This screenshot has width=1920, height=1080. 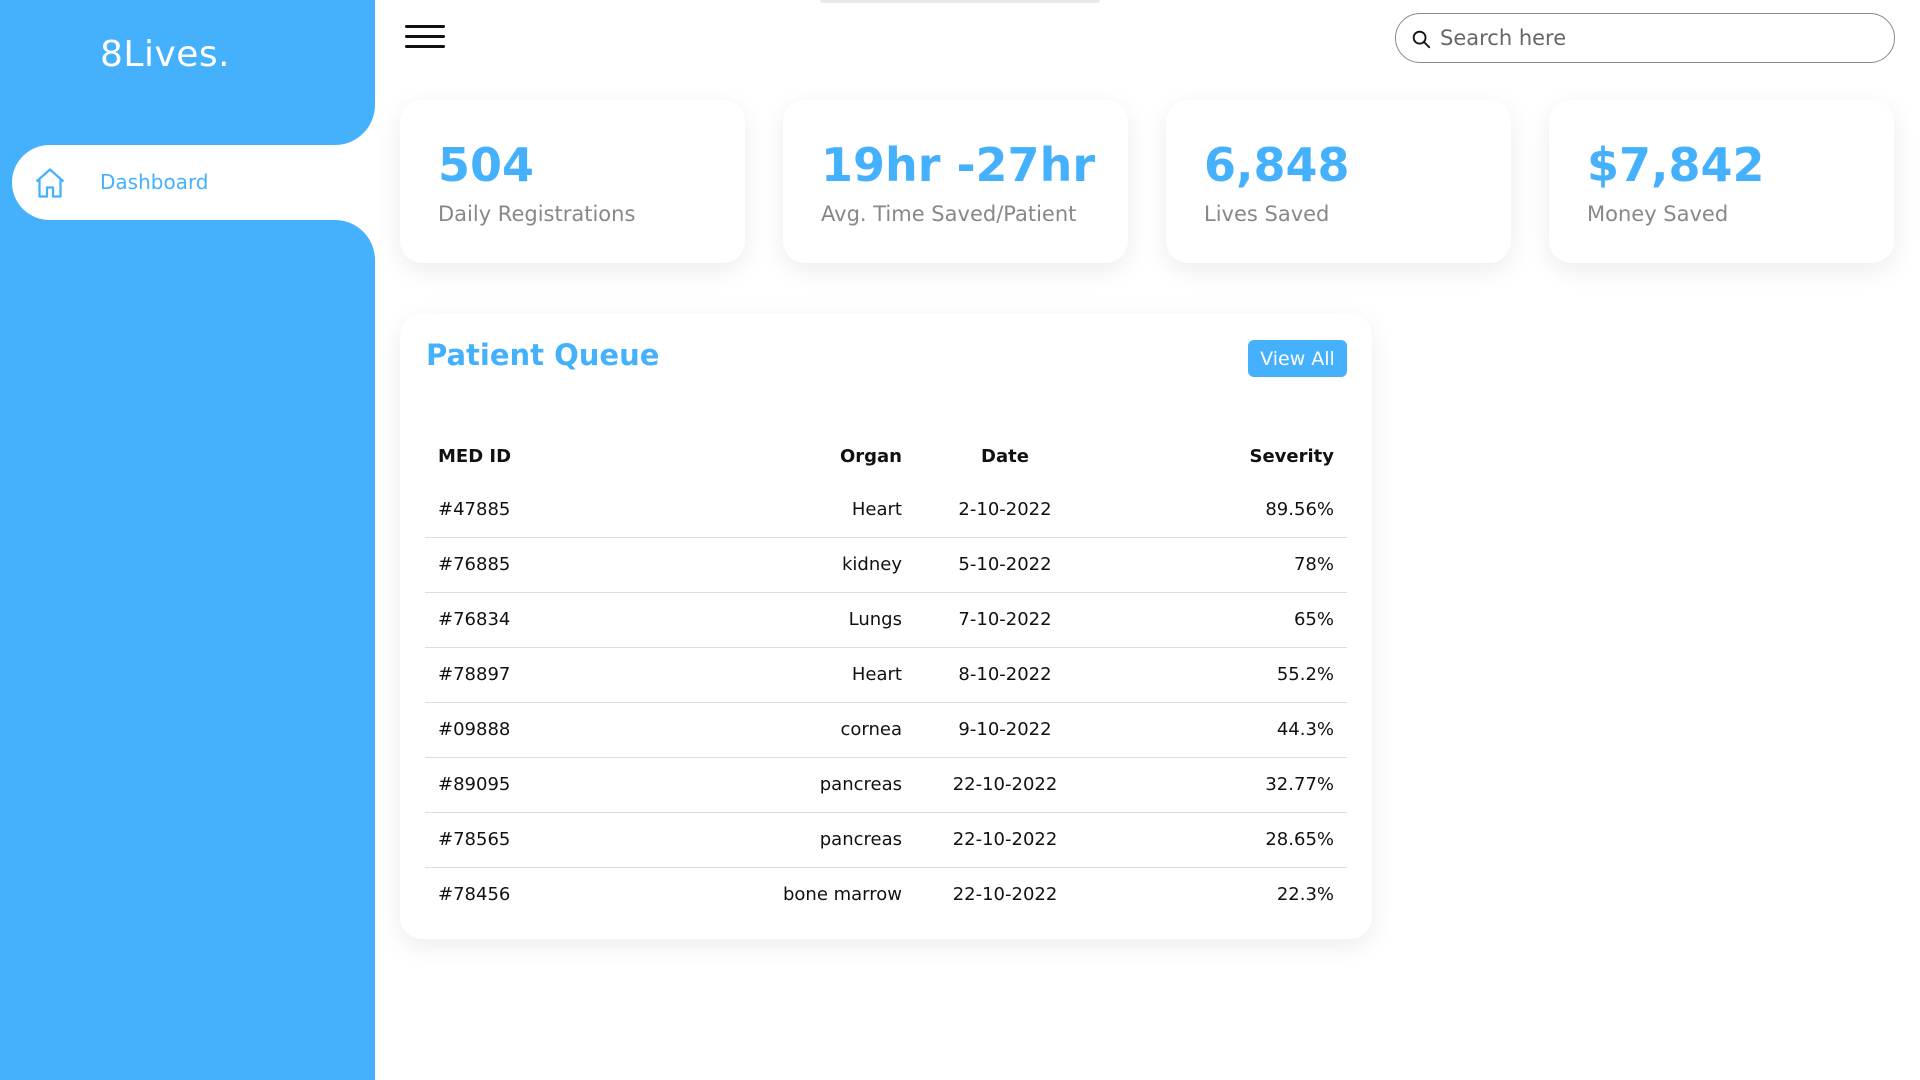 I want to click on cell-organ: bone marrow, so click(x=842, y=895).